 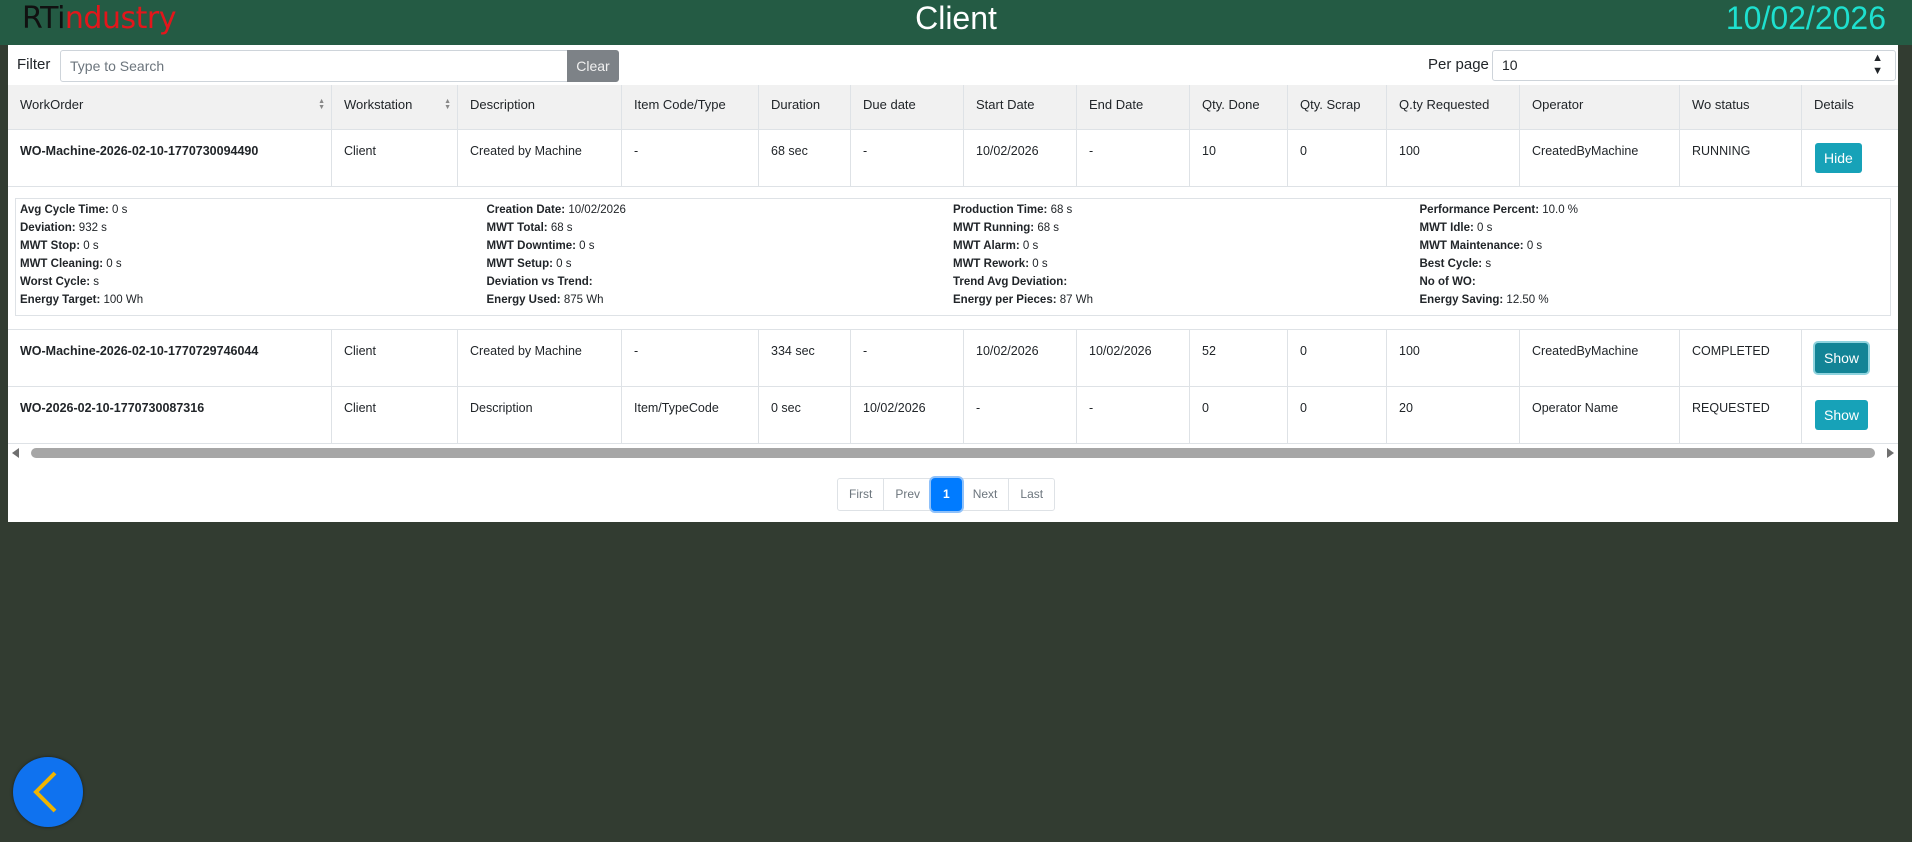 I want to click on cell-due-date: -, so click(x=907, y=358).